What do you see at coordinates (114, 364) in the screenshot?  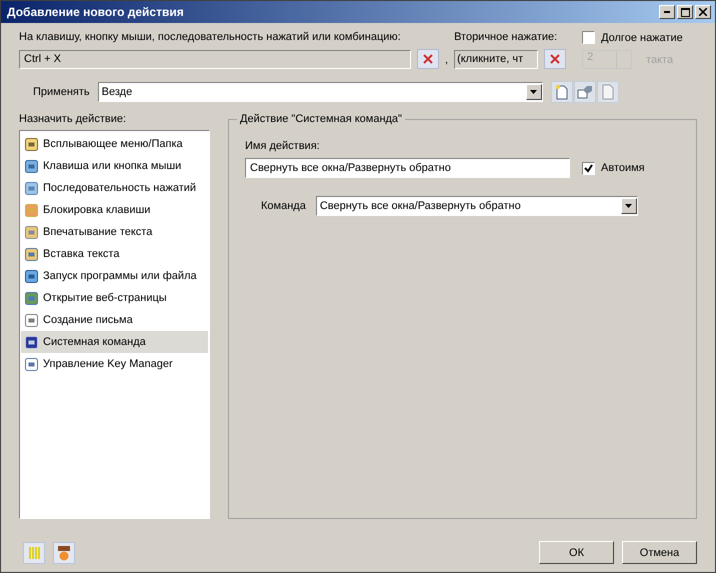 I see `action-item: Управление Key Manager` at bounding box center [114, 364].